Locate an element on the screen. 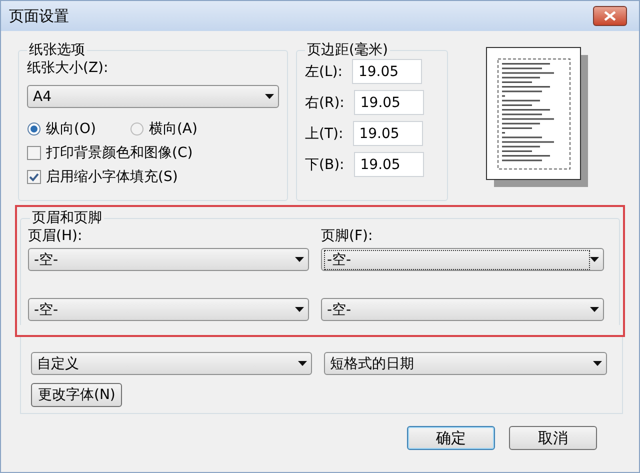  checkbox: 启用缩小字体填充(S) is located at coordinates (153, 177).